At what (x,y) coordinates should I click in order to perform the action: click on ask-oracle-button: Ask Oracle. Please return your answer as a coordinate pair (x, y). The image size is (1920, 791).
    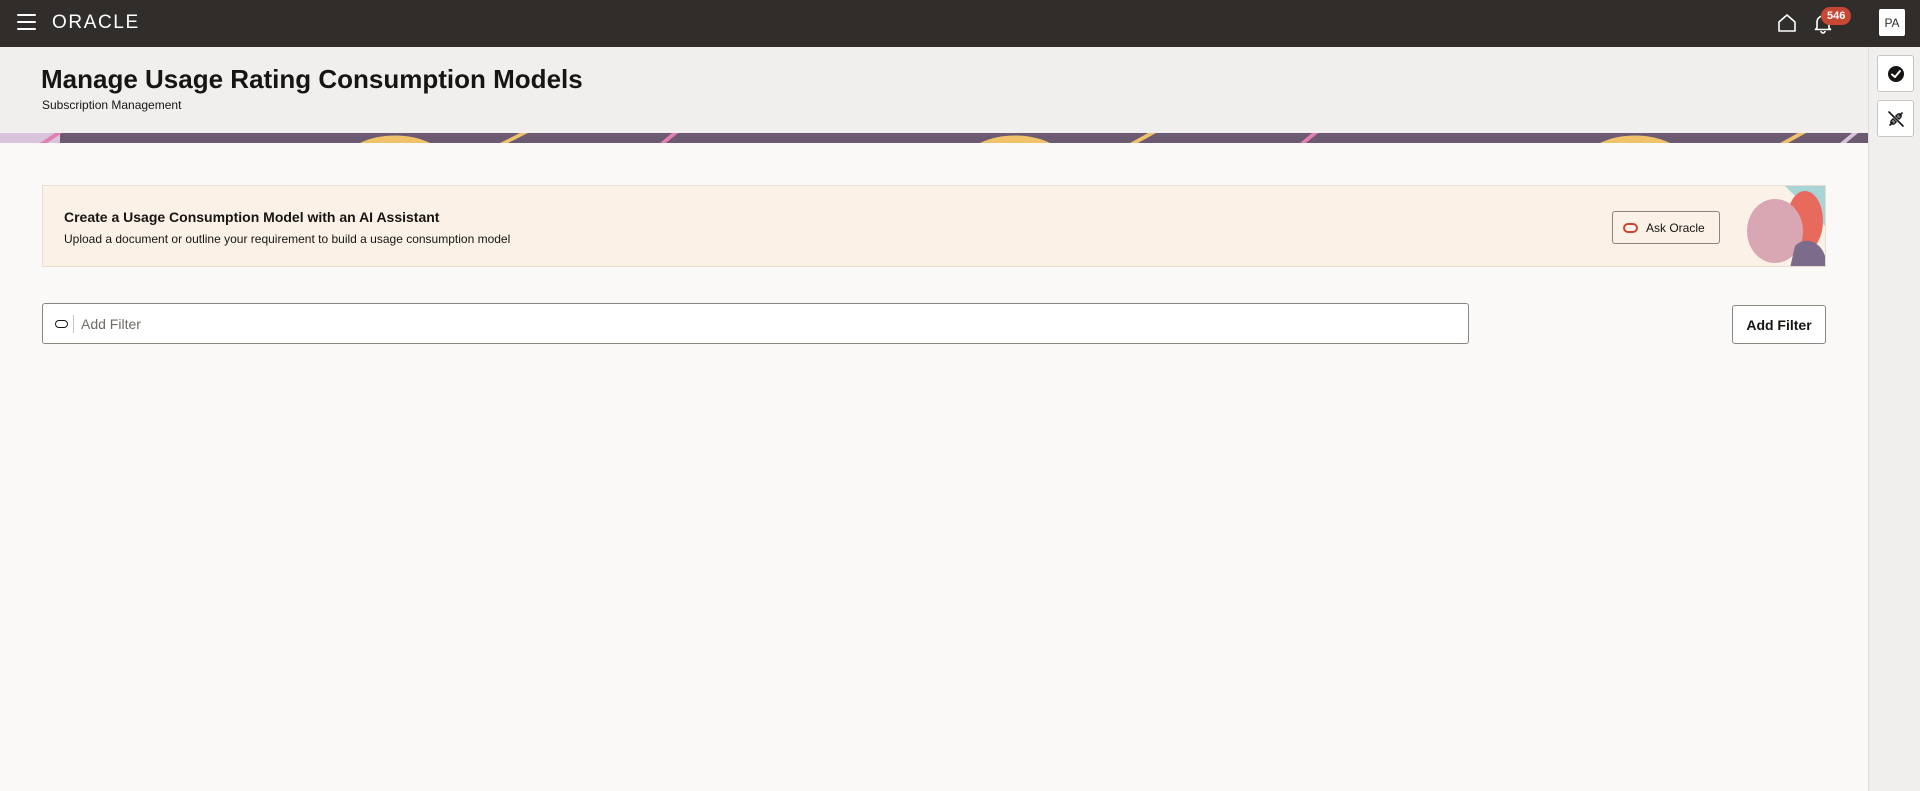
    Looking at the image, I should click on (1666, 227).